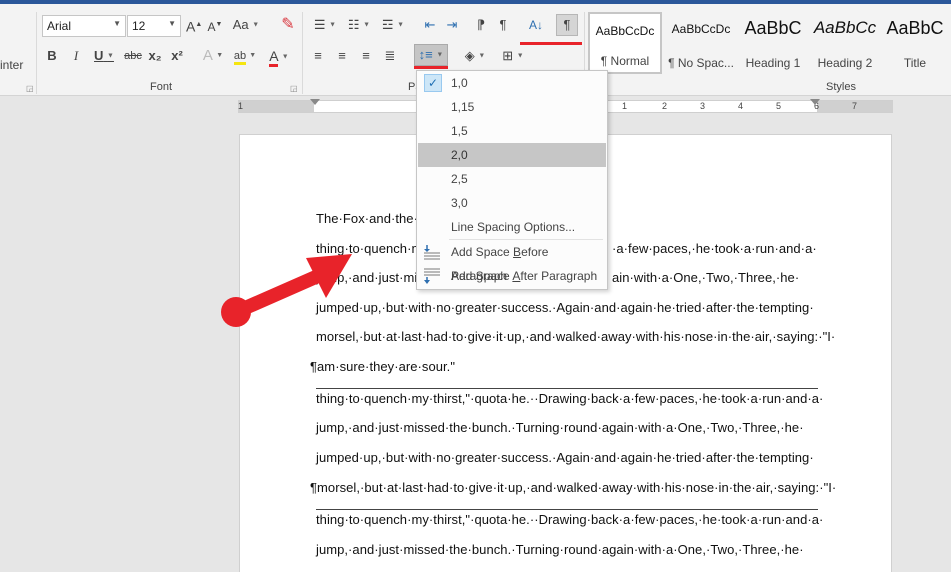 The image size is (951, 572). I want to click on add-space-before-item: Add Space Before Paragraph, so click(512, 261).